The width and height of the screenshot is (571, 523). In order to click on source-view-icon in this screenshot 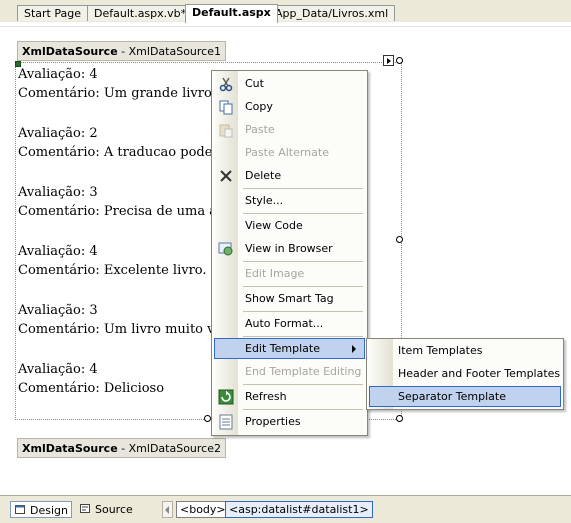, I will do `click(85, 508)`.